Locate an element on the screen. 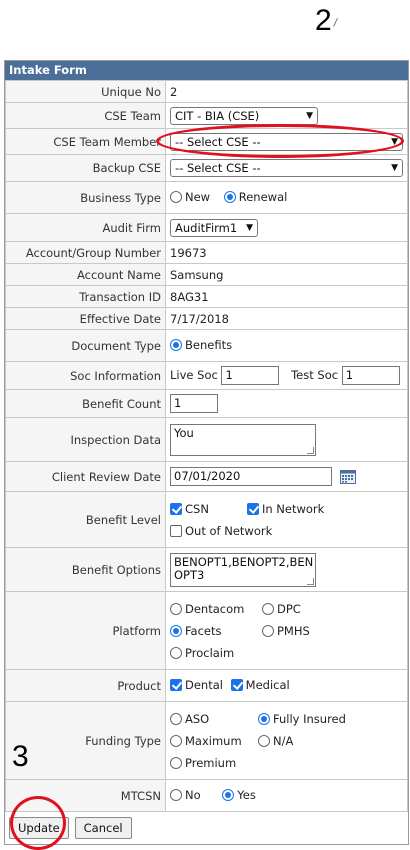 Image resolution: width=410 pixels, height=850 pixels. radio-aso is located at coordinates (176, 718).